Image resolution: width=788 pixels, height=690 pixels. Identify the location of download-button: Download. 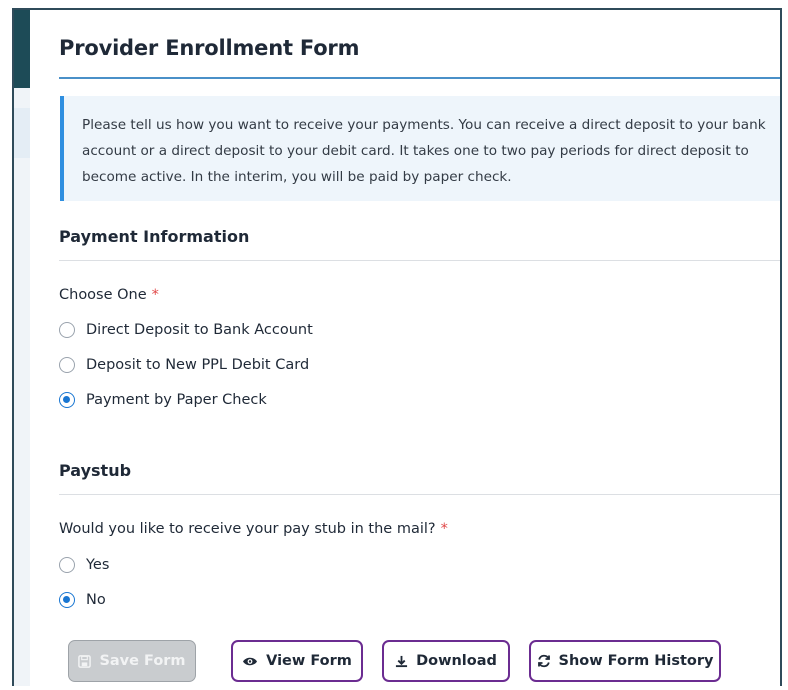
(446, 661).